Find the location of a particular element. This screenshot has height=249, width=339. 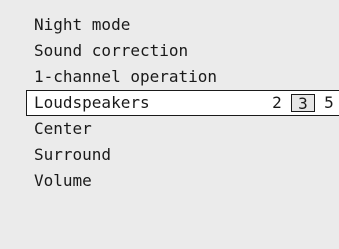

menu-item-night-mode: Night mode is located at coordinates (169, 25).